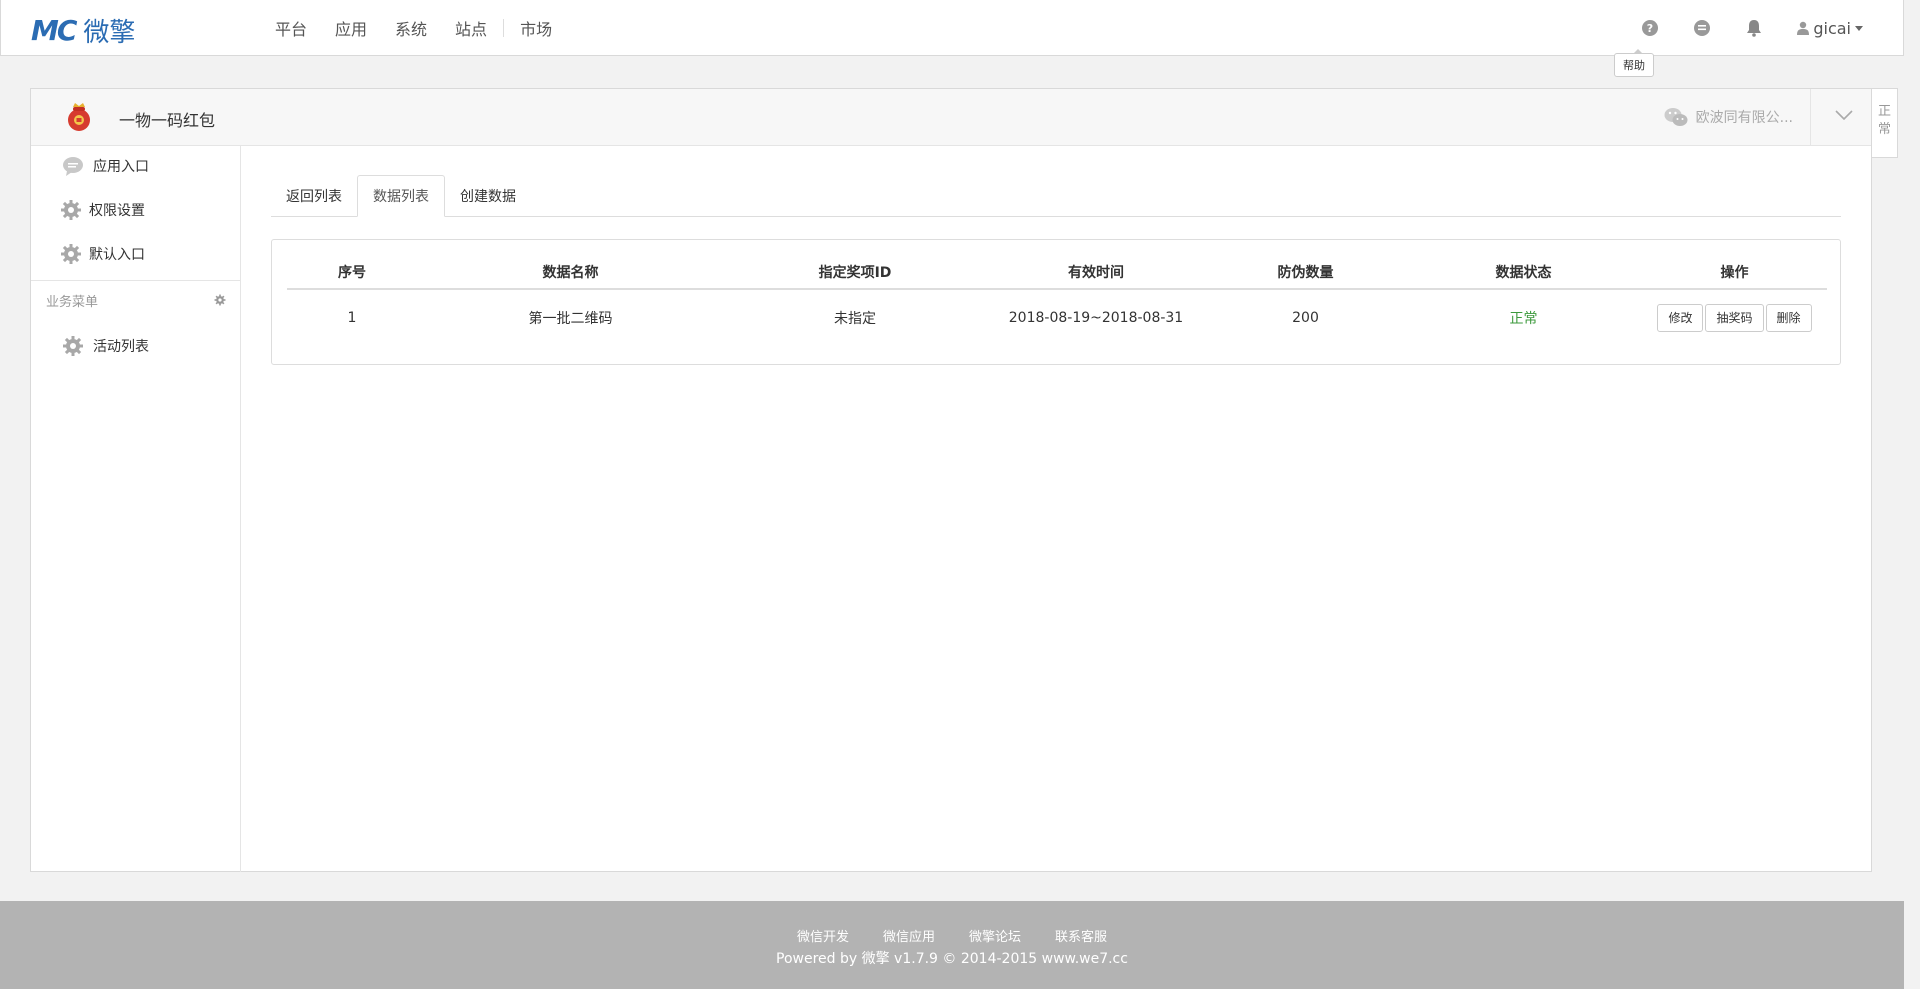 The width and height of the screenshot is (1920, 989). I want to click on edit-button: 修改, so click(1680, 318).